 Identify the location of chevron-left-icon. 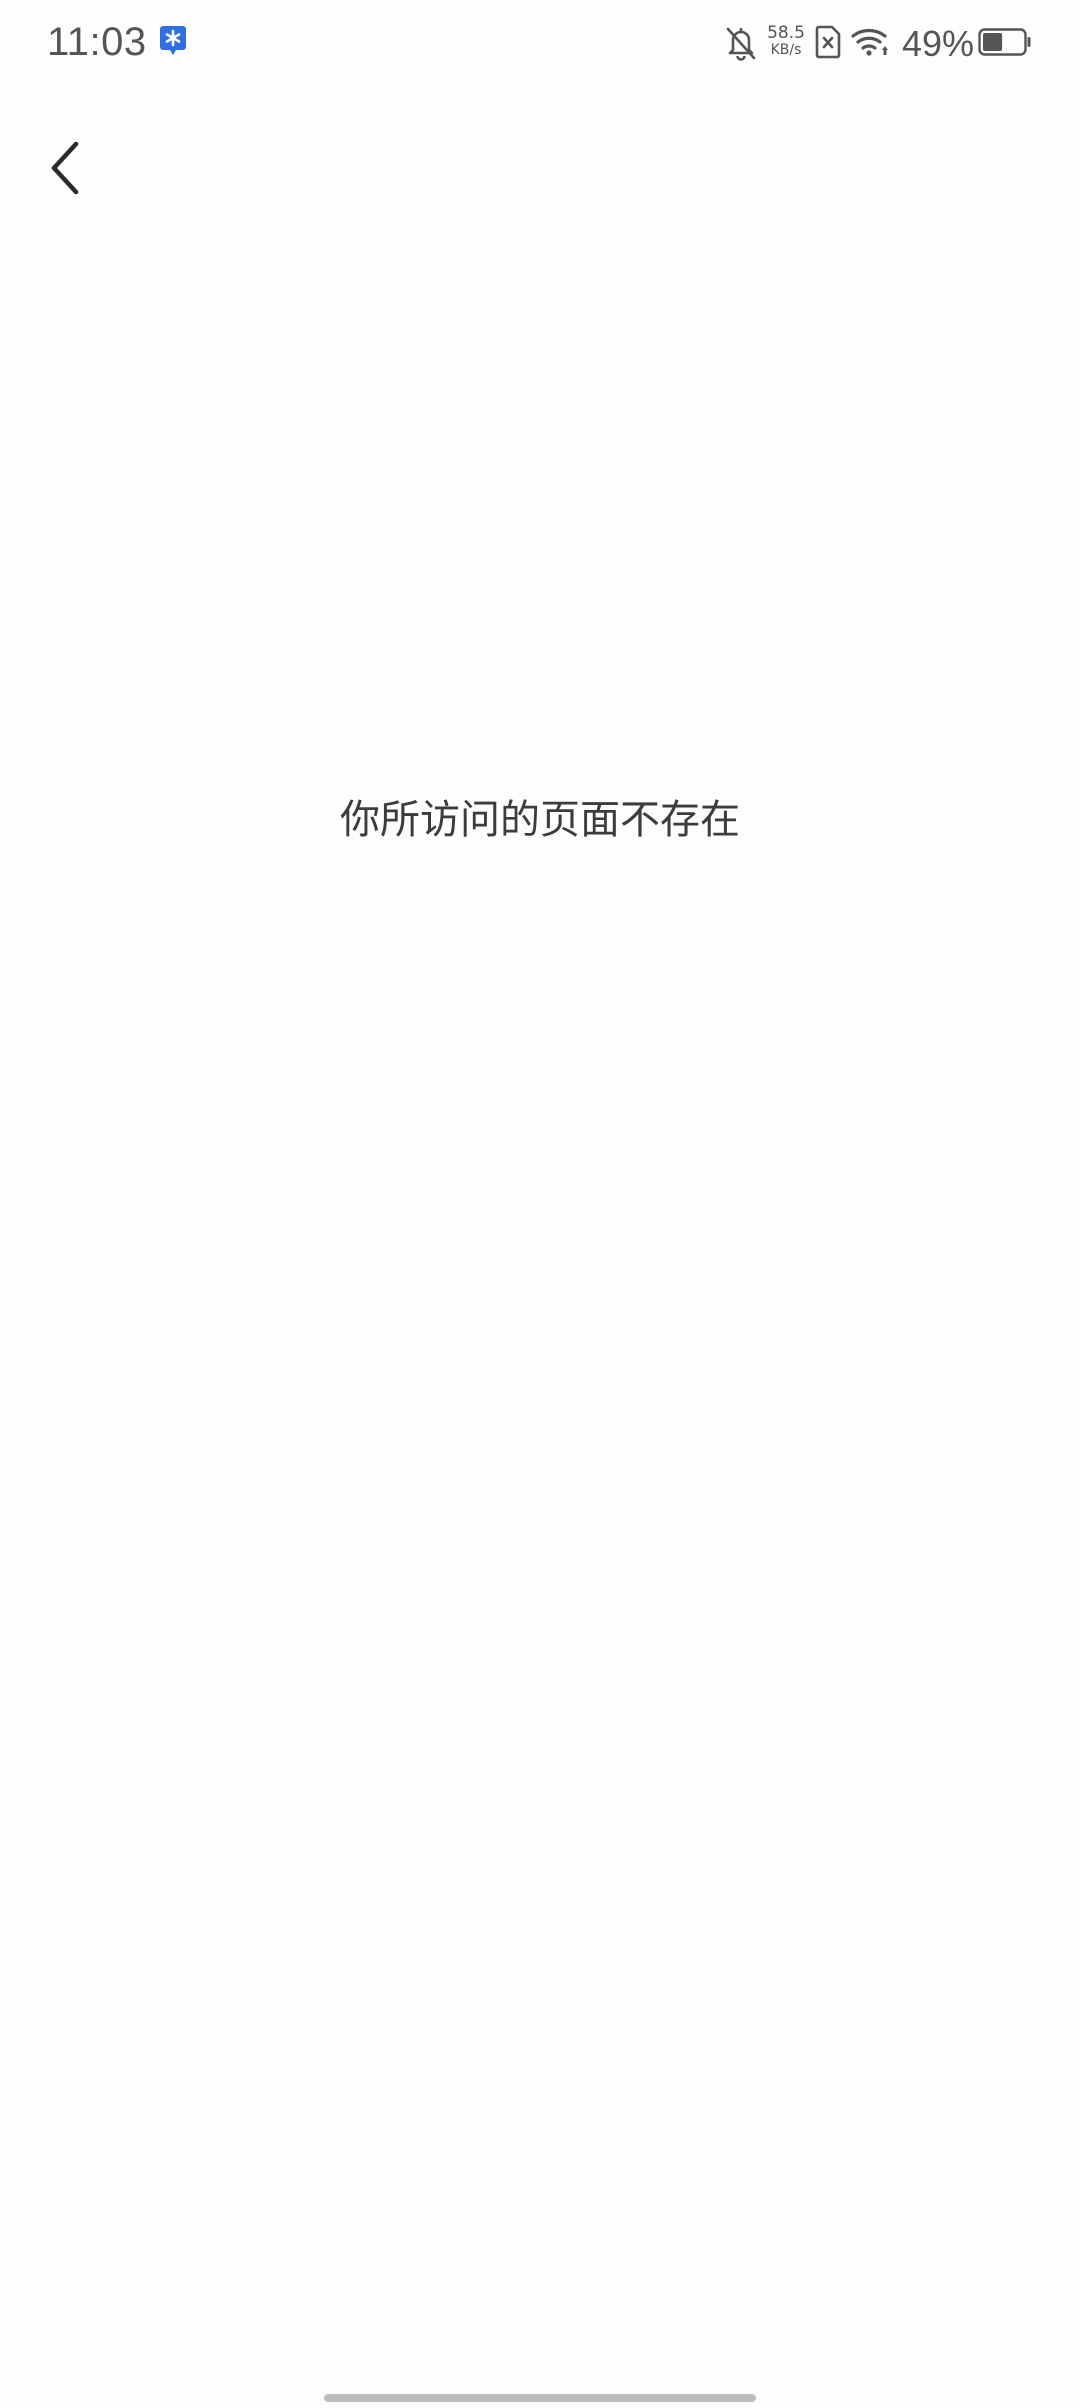
(65, 168).